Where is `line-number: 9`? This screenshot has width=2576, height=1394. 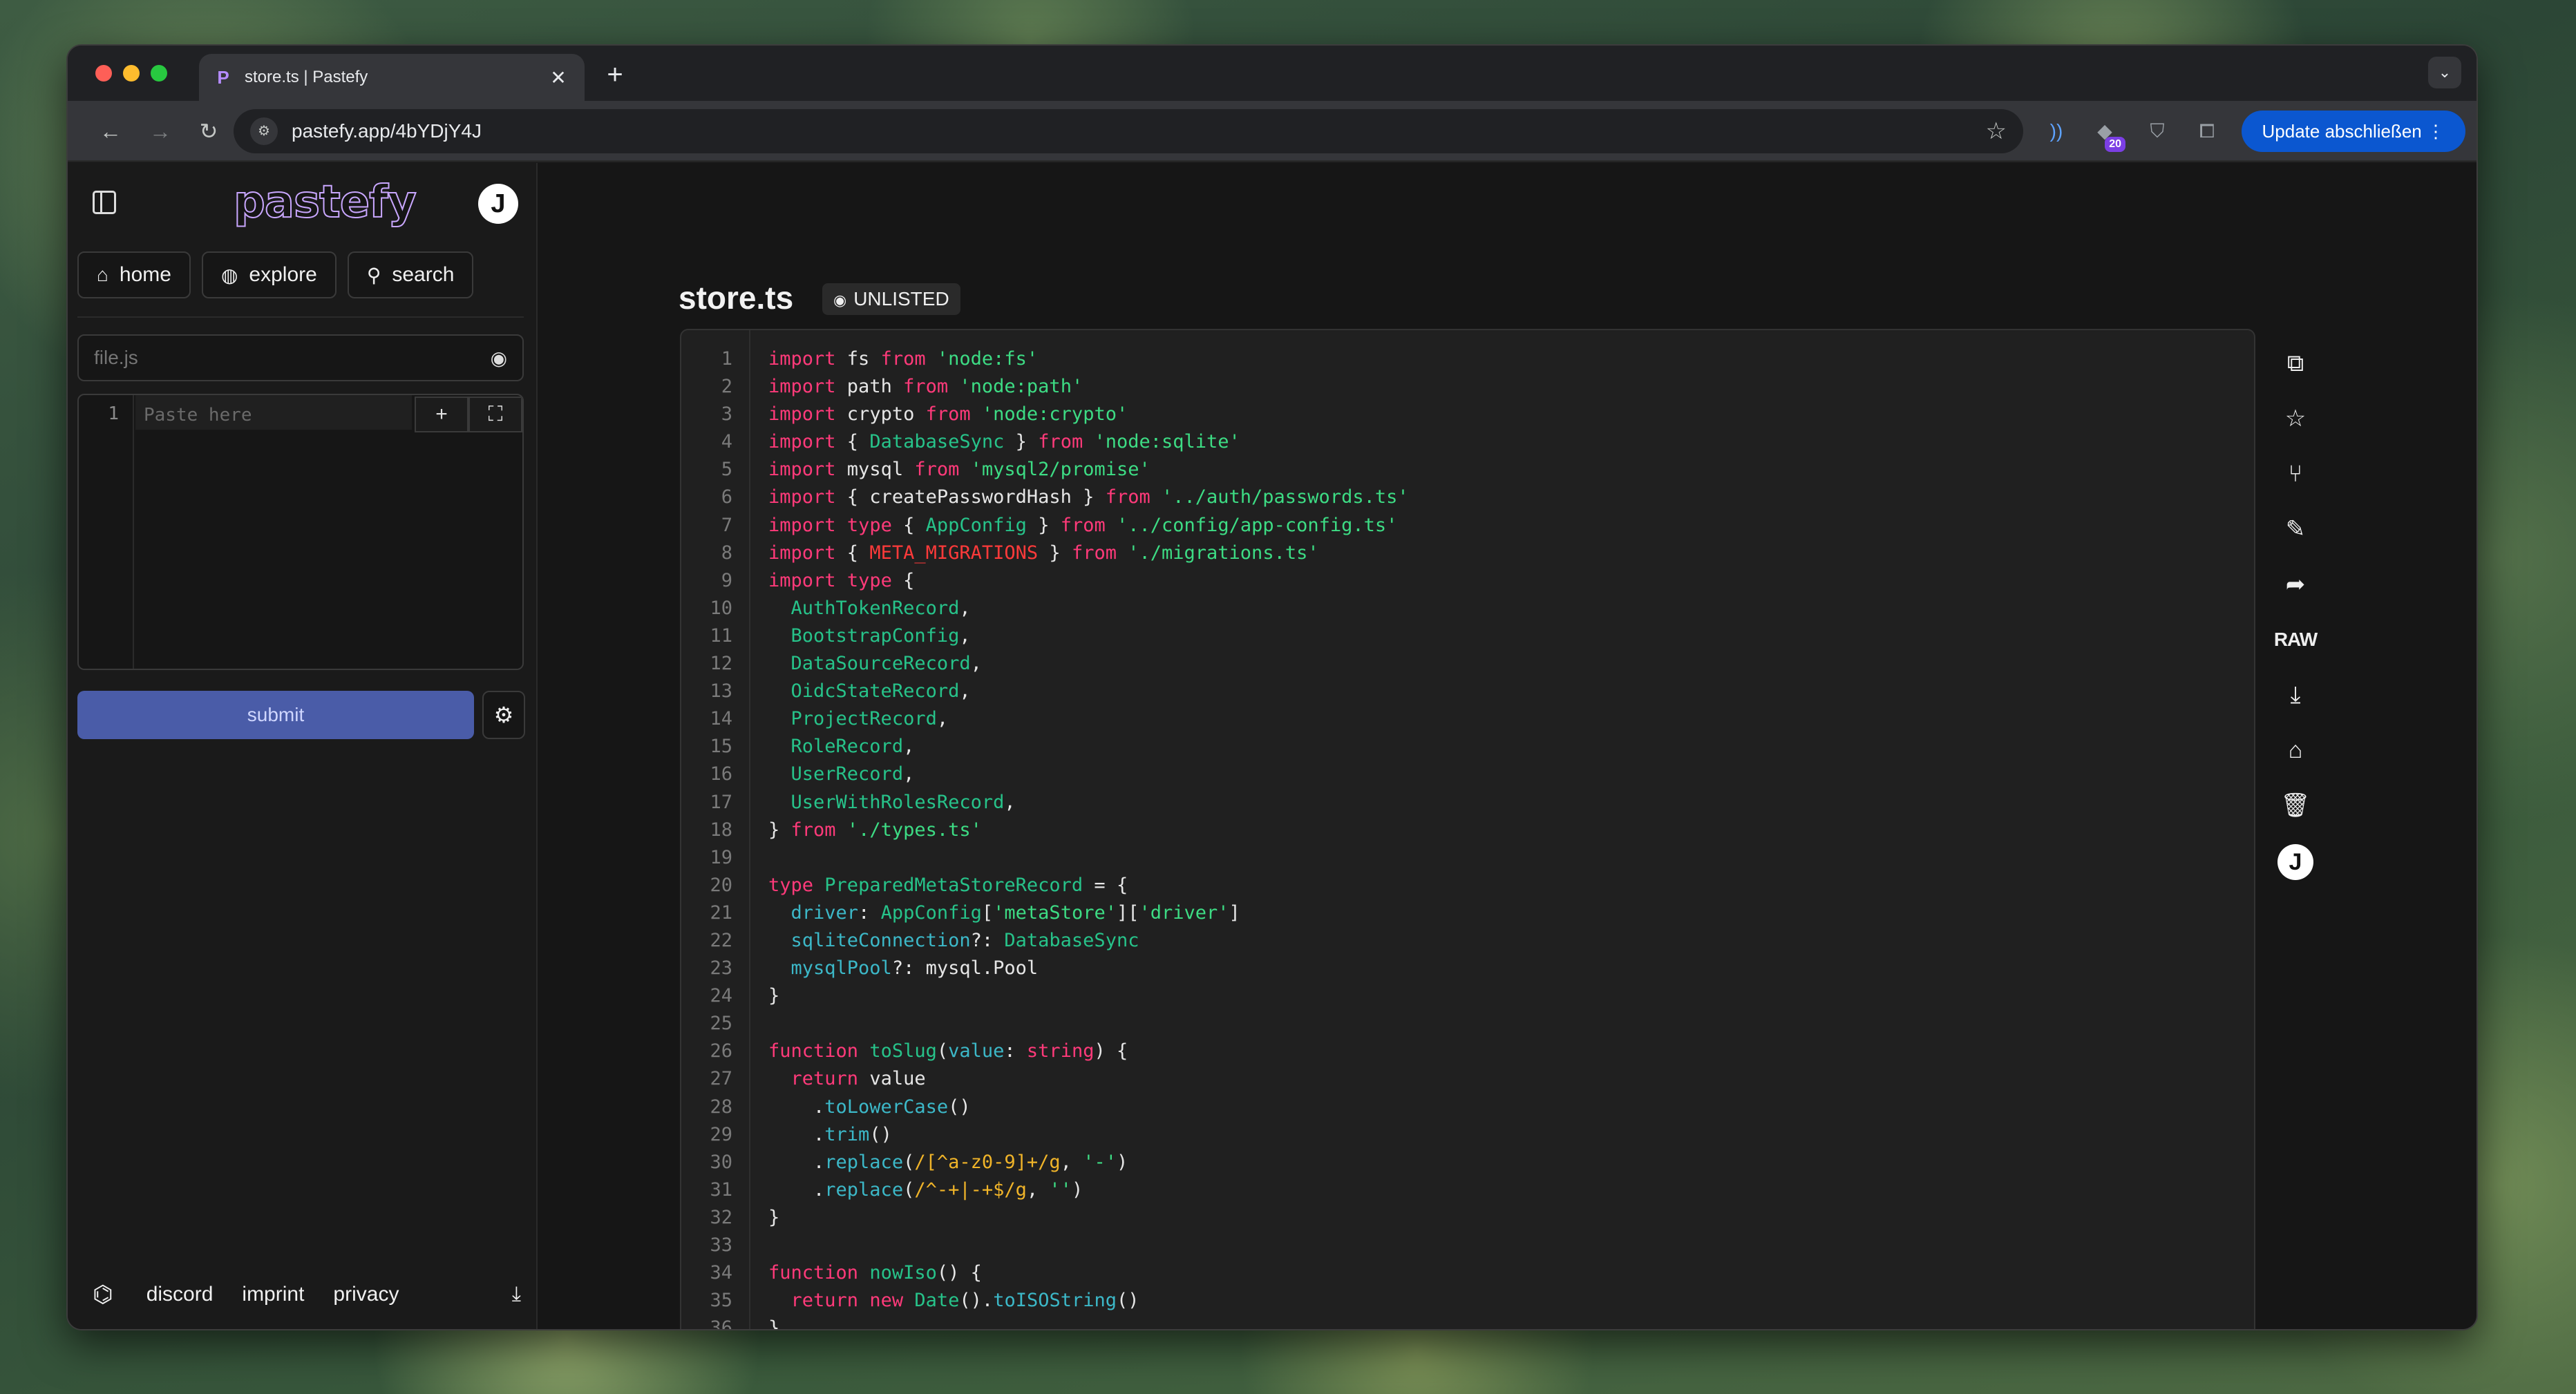
line-number: 9 is located at coordinates (726, 580).